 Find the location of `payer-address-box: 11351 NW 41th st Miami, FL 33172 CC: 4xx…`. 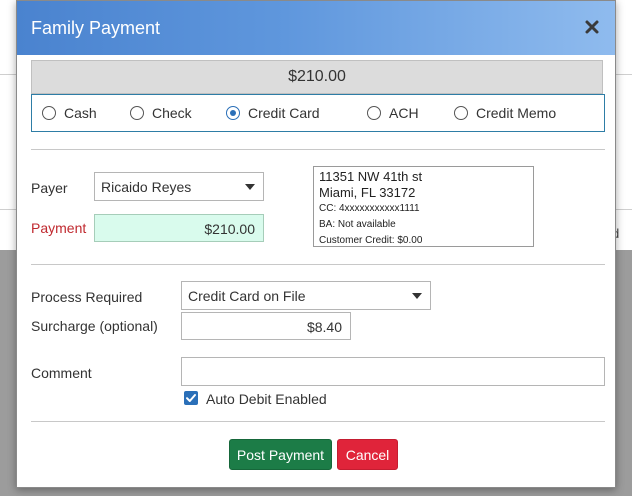

payer-address-box: 11351 NW 41th st Miami, FL 33172 CC: 4xx… is located at coordinates (423, 206).